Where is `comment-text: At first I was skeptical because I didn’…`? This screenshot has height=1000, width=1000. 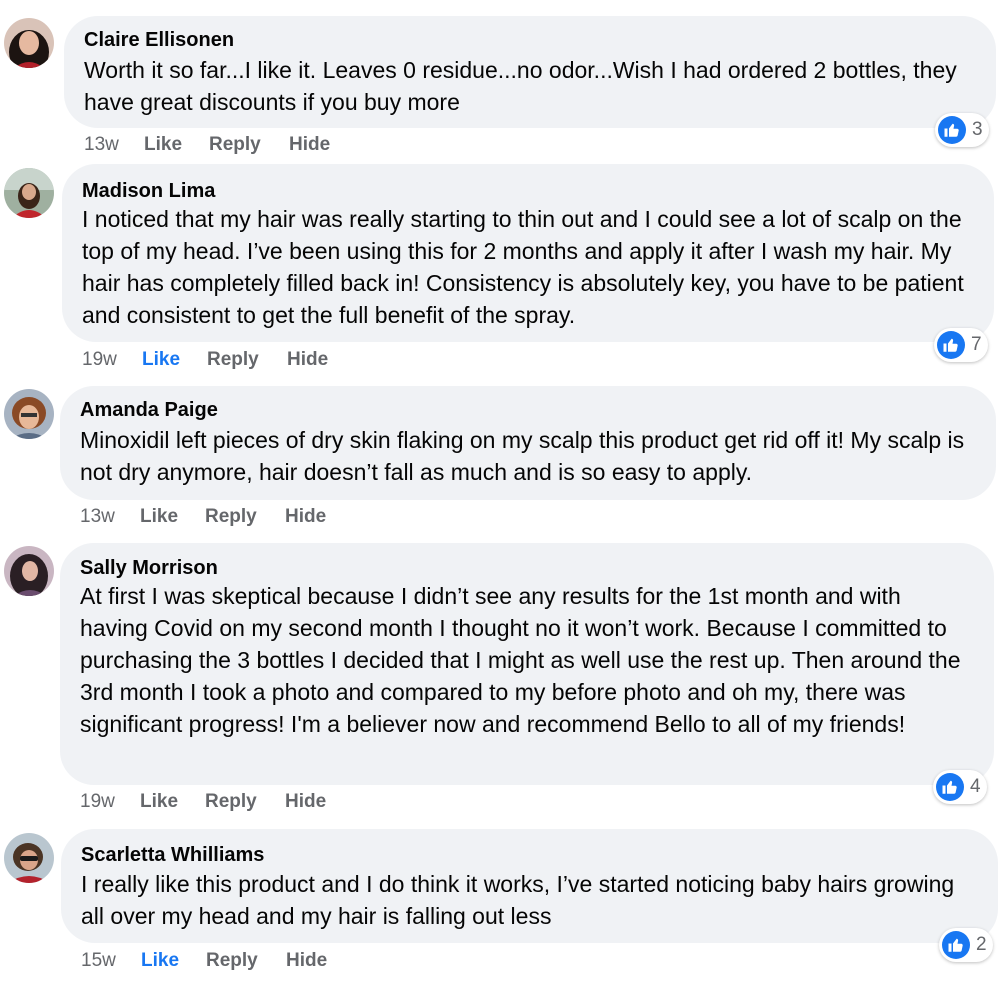 comment-text: At first I was skeptical because I didn’… is located at coordinates (520, 660).